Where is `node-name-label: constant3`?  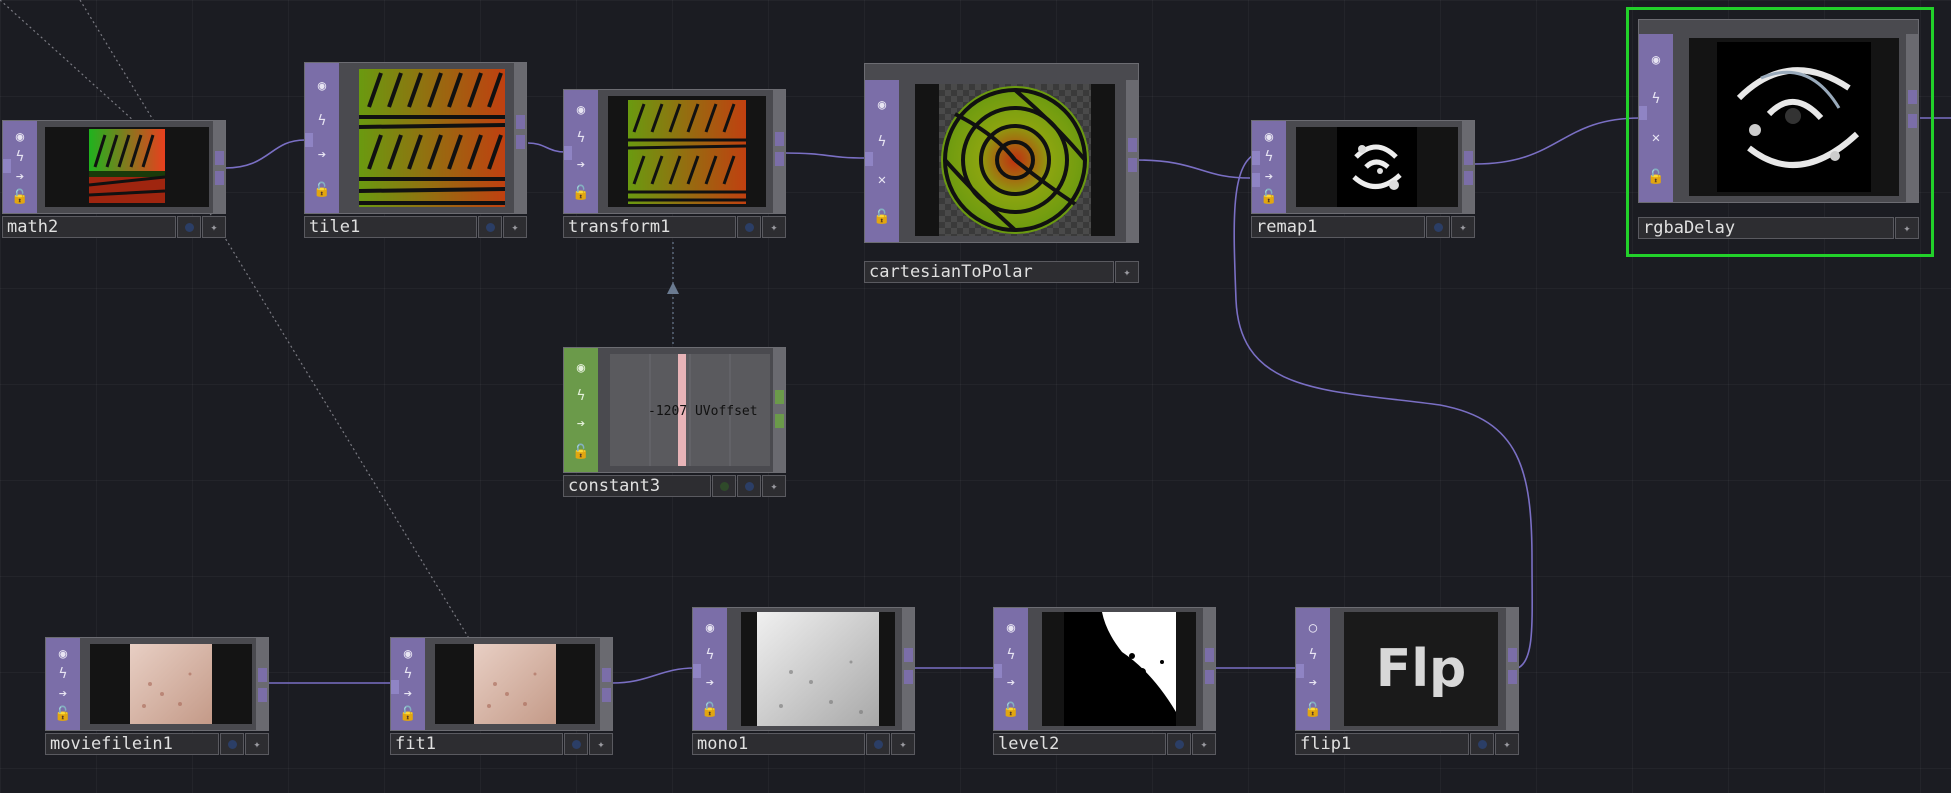
node-name-label: constant3 is located at coordinates (637, 486).